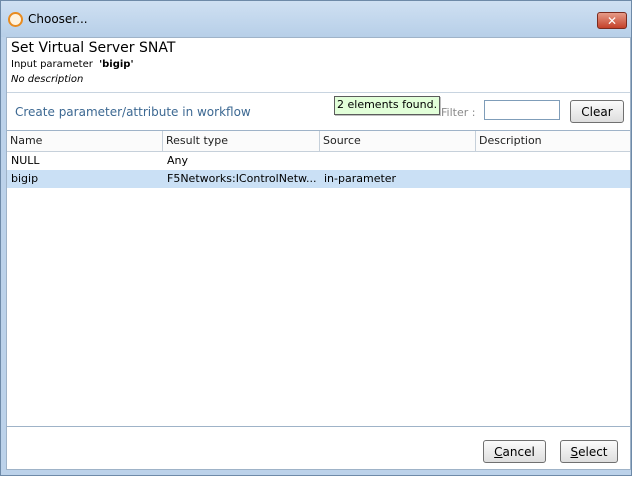 The height and width of the screenshot is (483, 639). What do you see at coordinates (52, 64) in the screenshot?
I see `input-parameter-label: Input parameter` at bounding box center [52, 64].